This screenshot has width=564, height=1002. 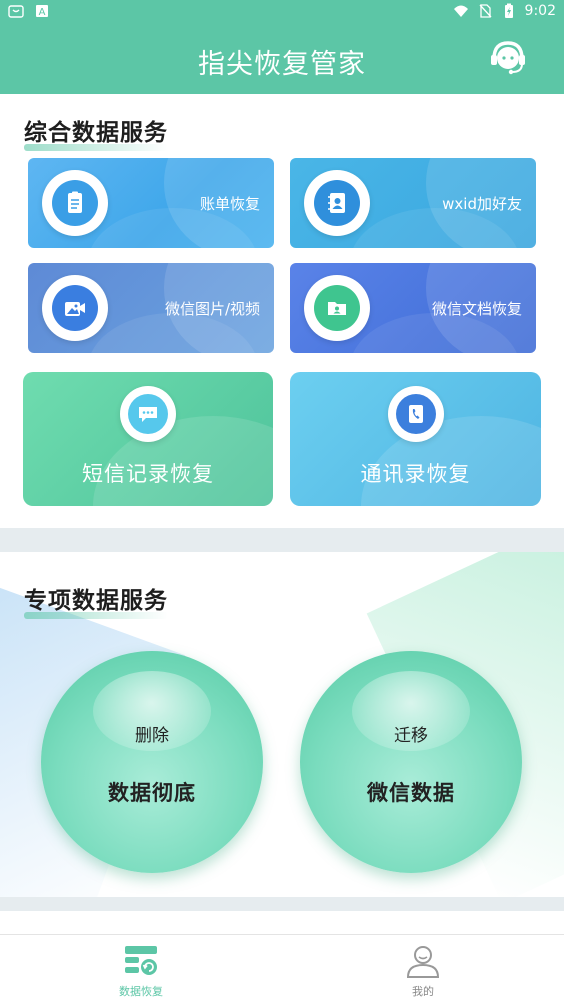 What do you see at coordinates (152, 736) in the screenshot?
I see `orb-small-label: 删除` at bounding box center [152, 736].